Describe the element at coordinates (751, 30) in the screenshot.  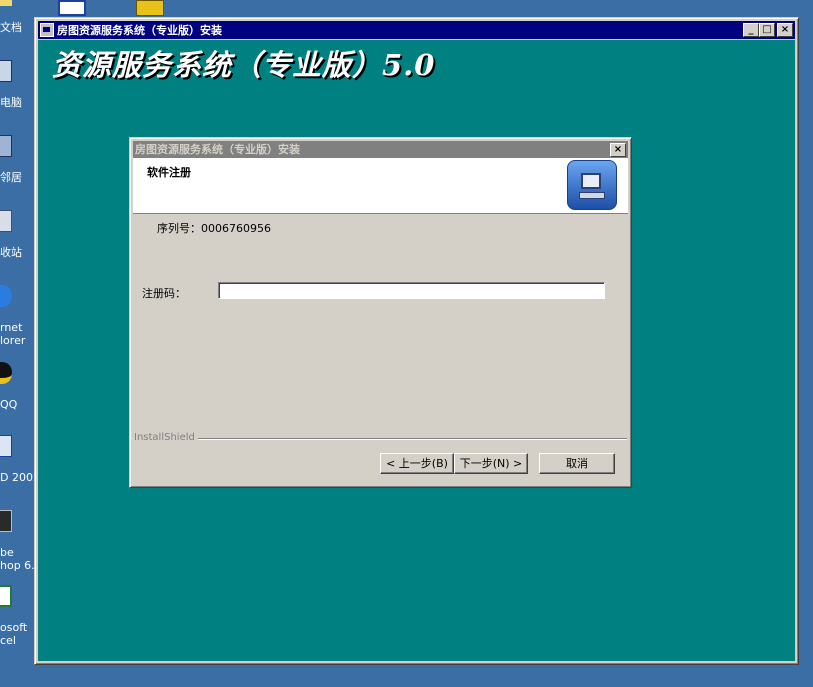
I see `minimize-button: _` at that location.